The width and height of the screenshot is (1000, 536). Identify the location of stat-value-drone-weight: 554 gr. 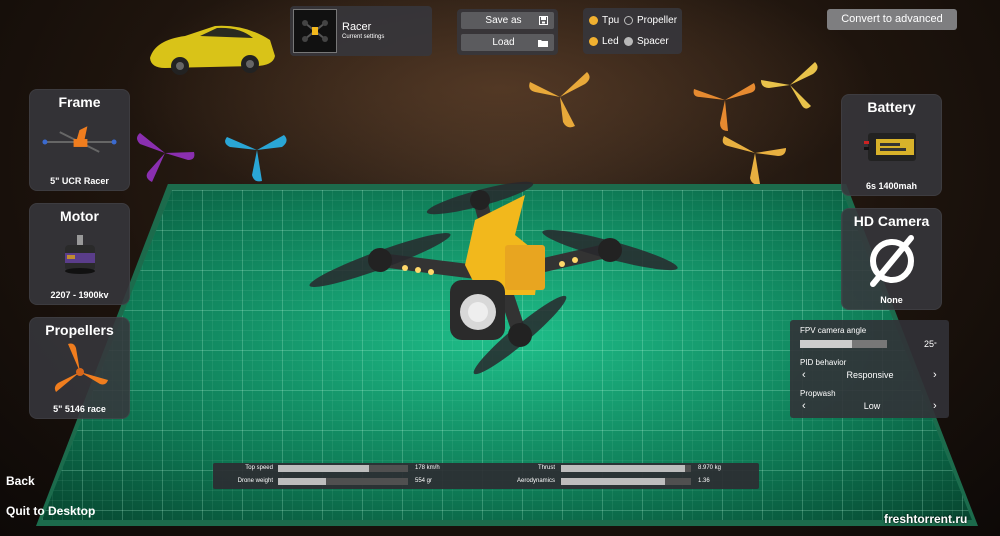
(424, 481).